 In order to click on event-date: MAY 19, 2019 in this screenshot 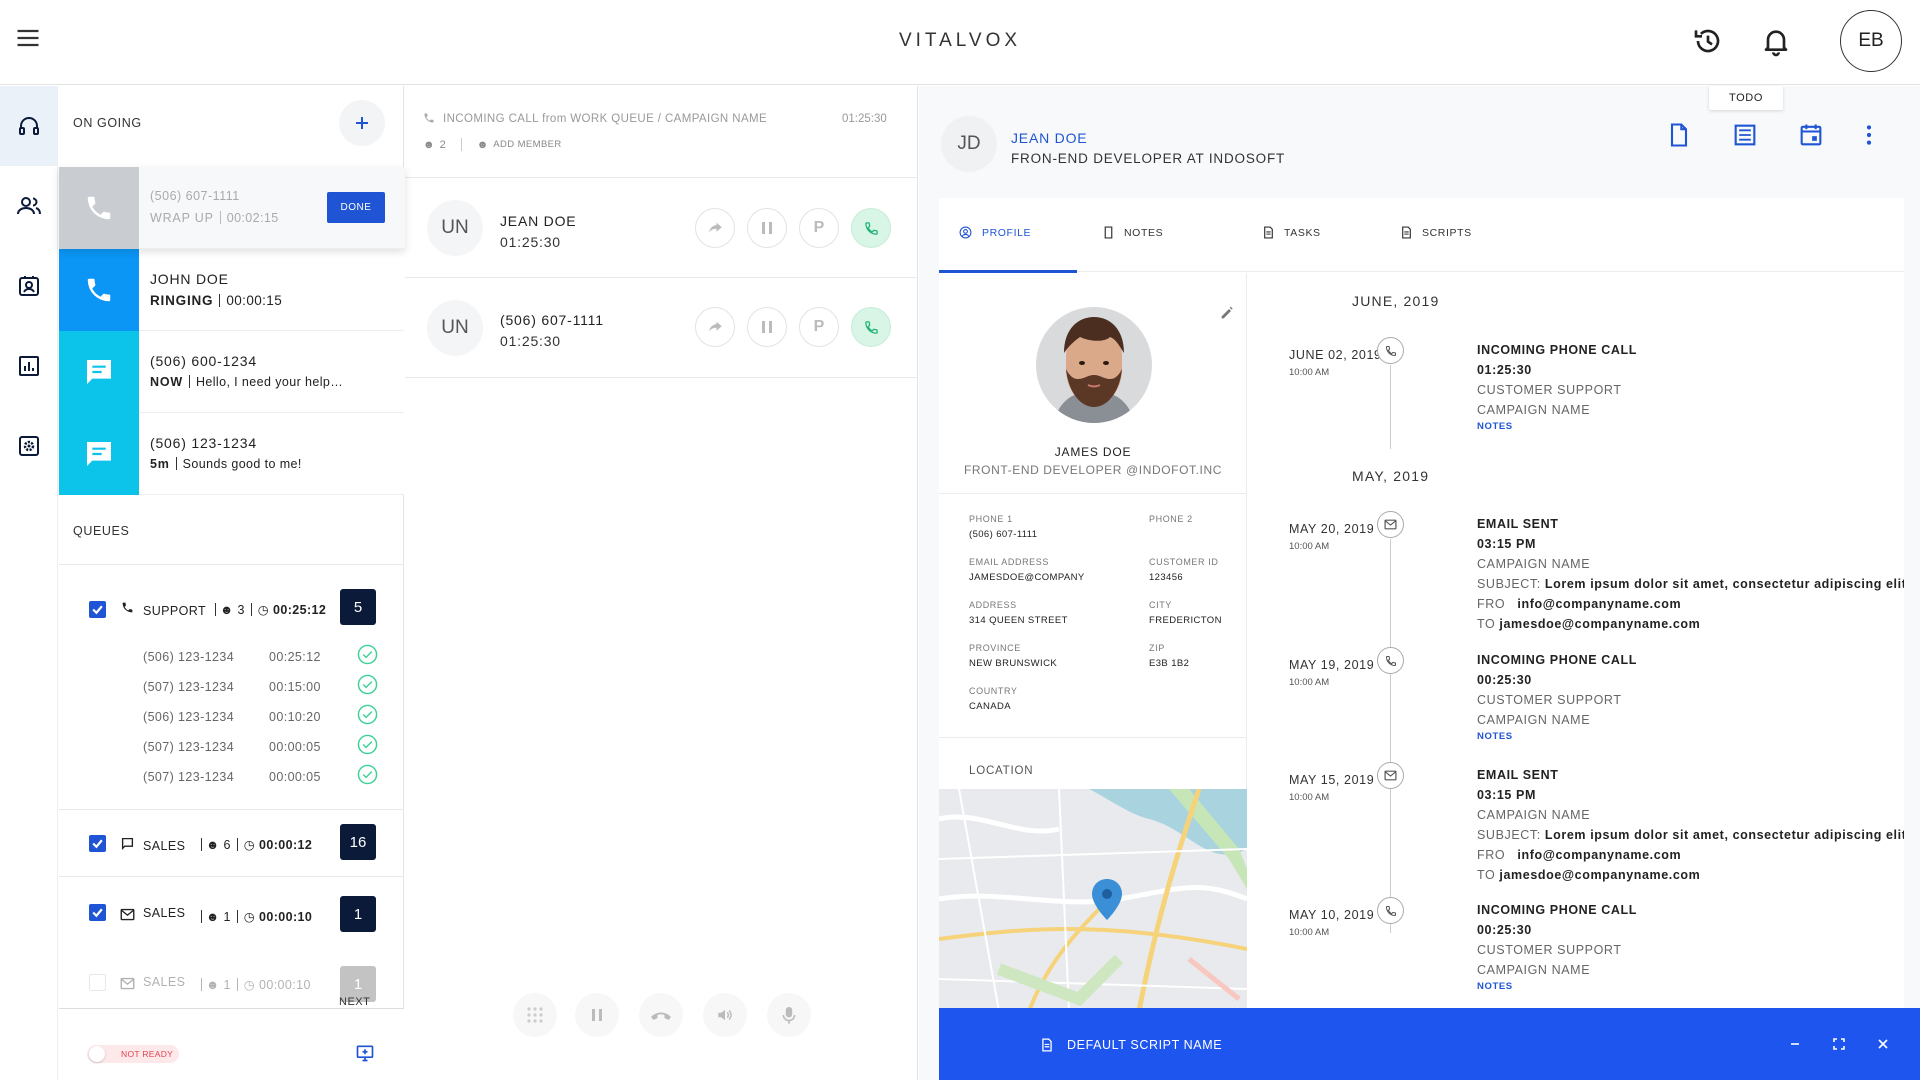, I will do `click(1332, 665)`.